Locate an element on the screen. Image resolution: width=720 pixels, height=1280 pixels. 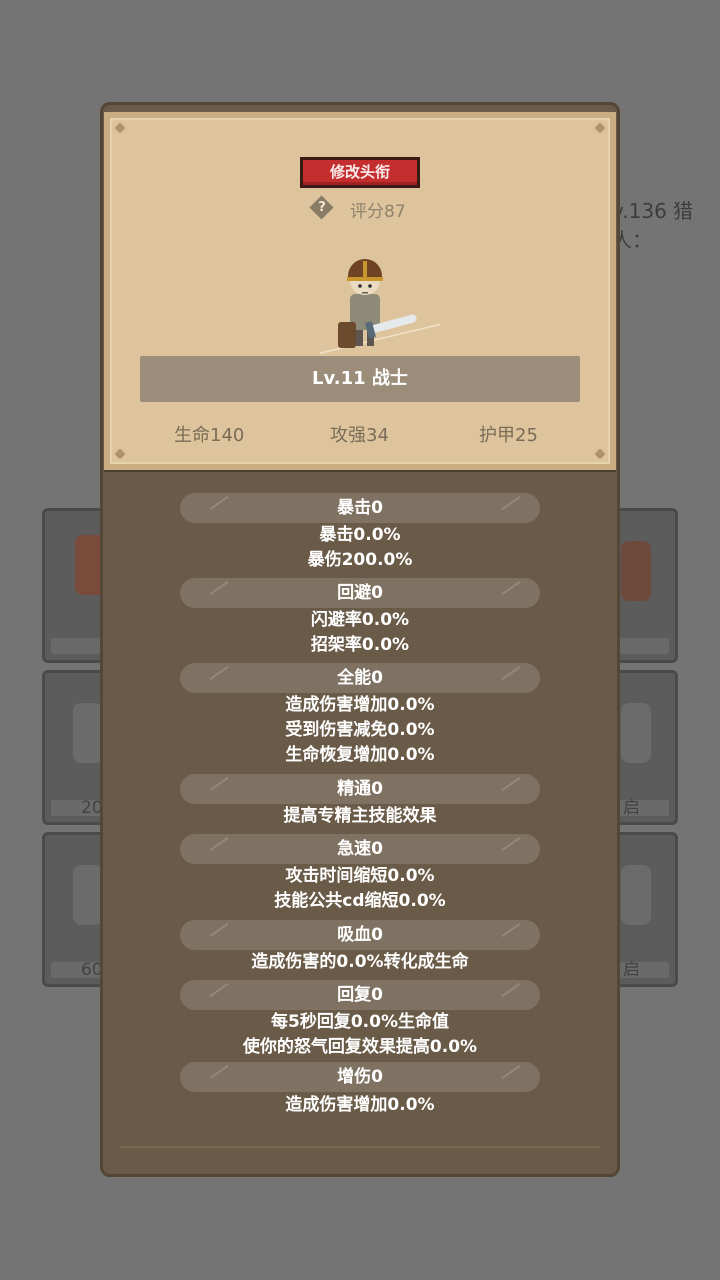
attr-damage-bonus-title: 增伤0 is located at coordinates (360, 1077).